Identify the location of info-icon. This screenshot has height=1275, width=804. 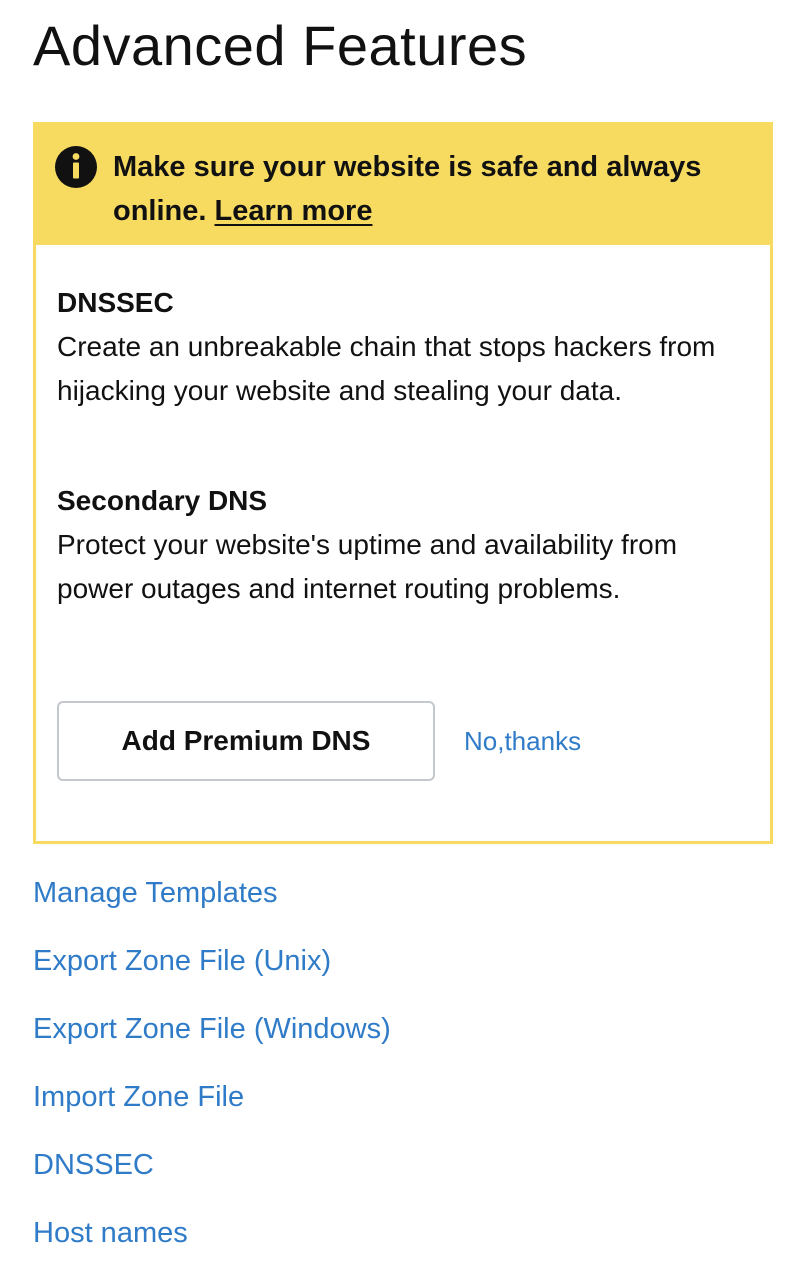
(76, 167).